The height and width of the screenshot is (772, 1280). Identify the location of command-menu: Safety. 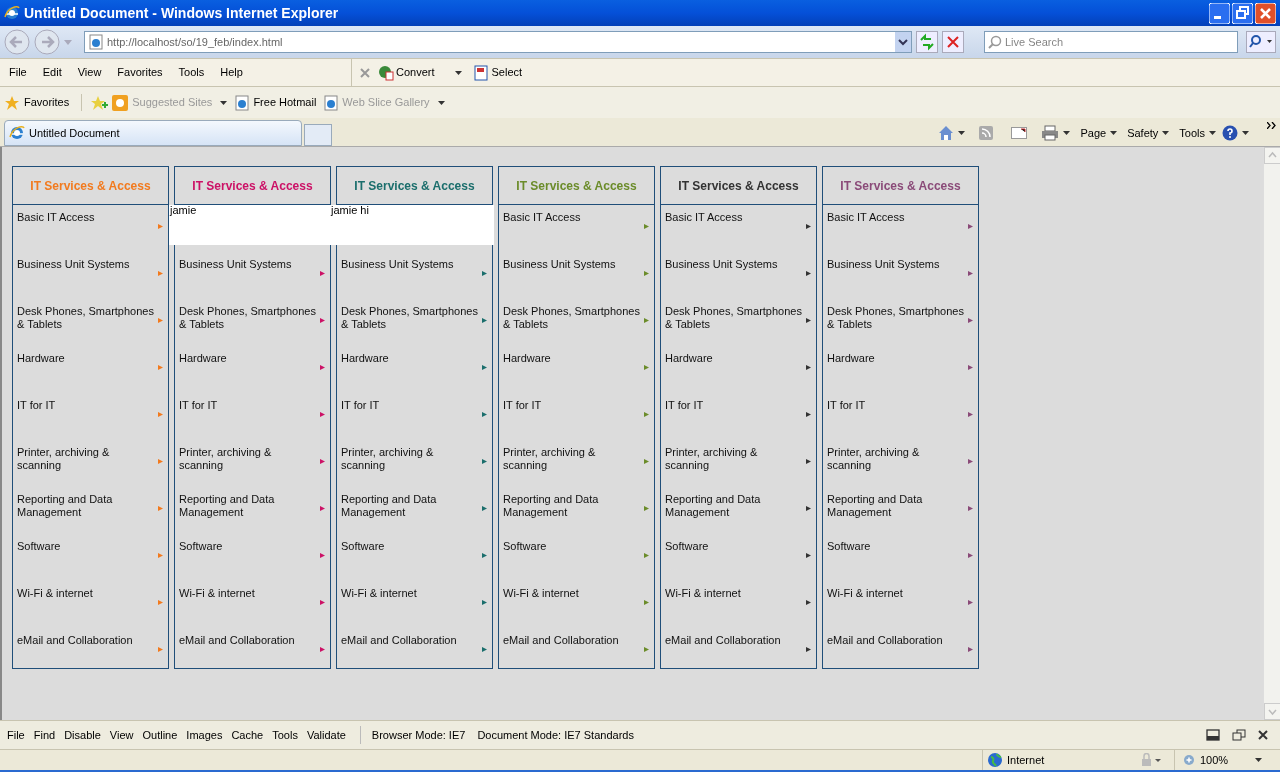
(1148, 133).